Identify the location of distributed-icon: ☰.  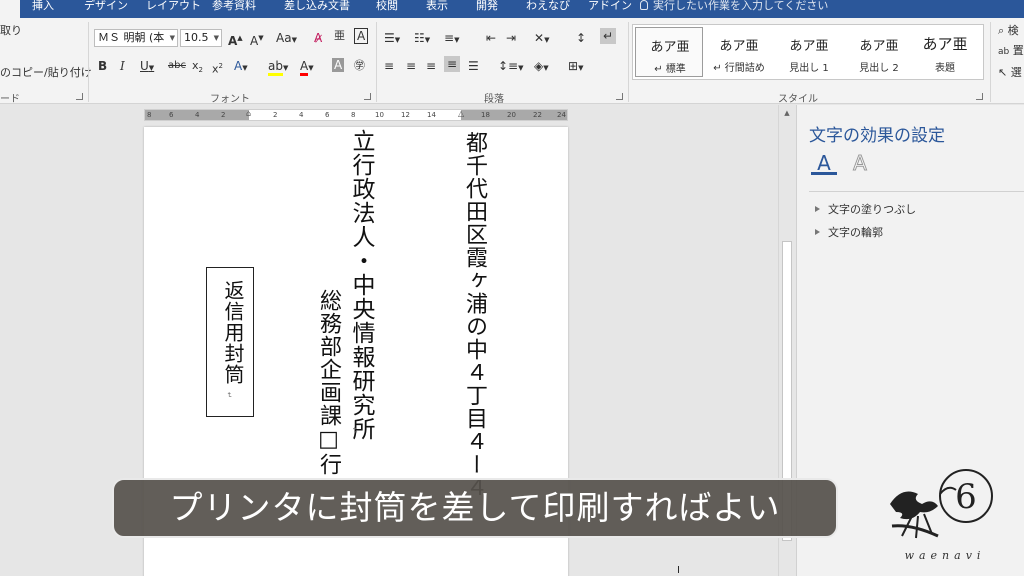
(473, 66).